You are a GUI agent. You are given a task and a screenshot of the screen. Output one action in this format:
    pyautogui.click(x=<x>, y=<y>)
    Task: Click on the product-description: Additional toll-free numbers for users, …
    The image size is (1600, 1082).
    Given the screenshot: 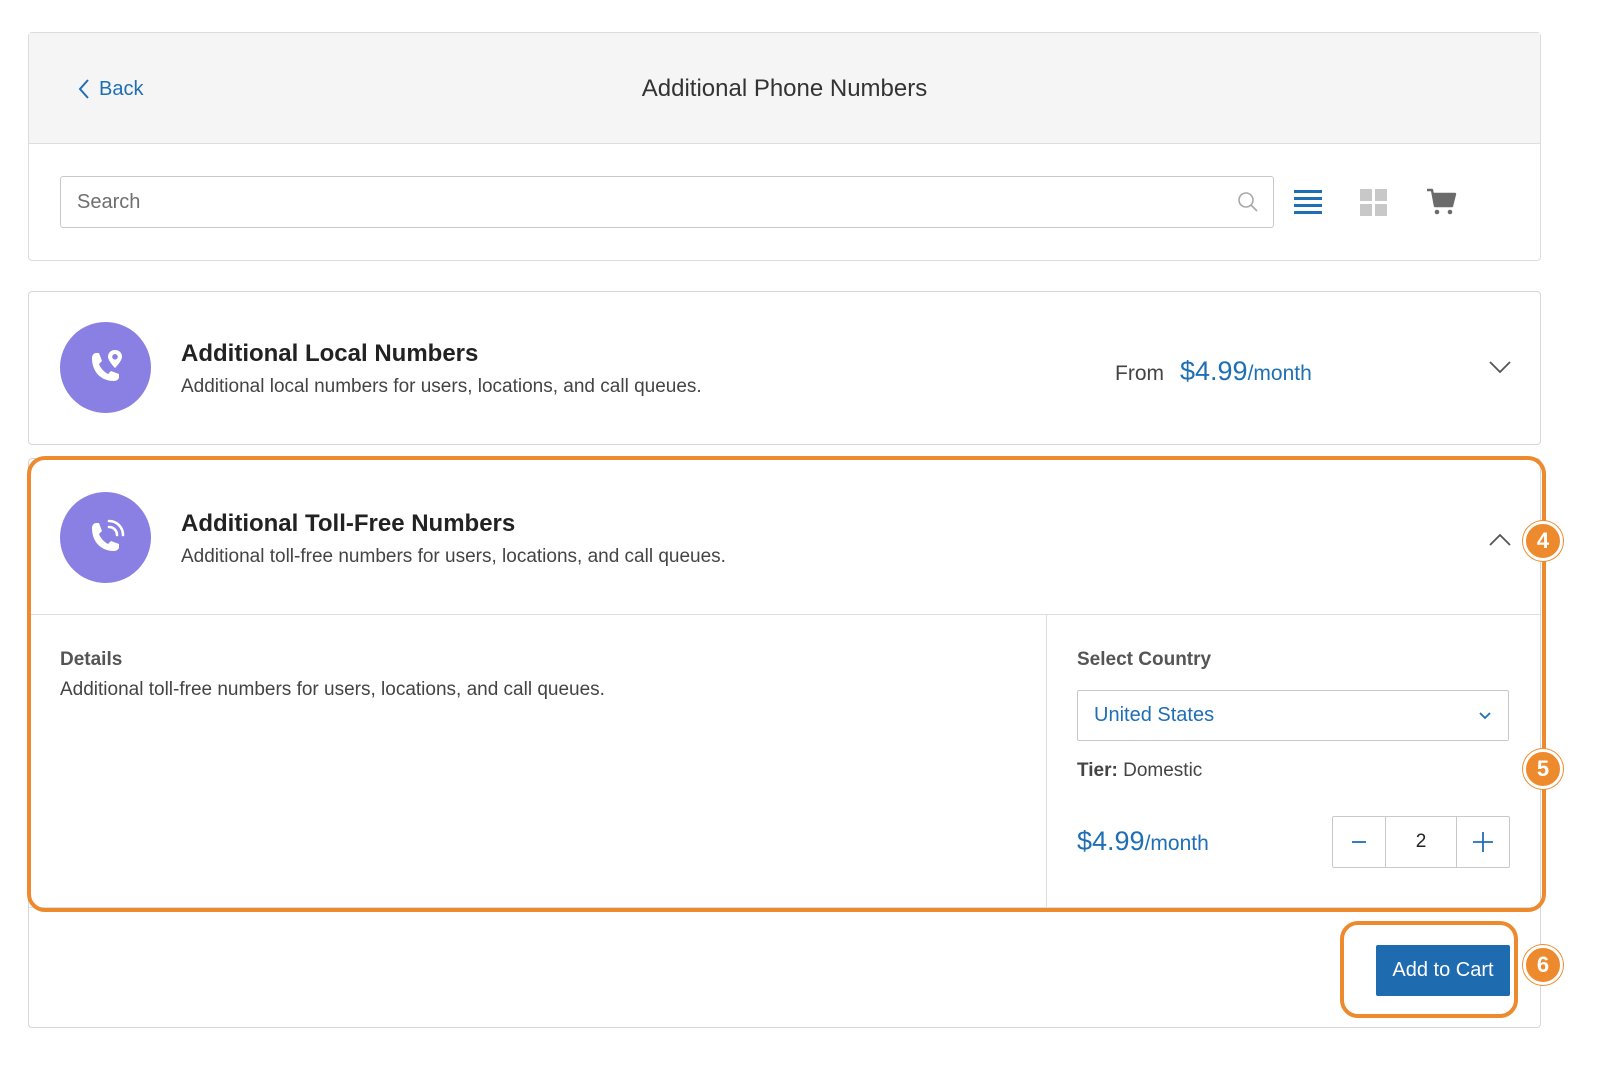 What is the action you would take?
    pyautogui.click(x=453, y=556)
    